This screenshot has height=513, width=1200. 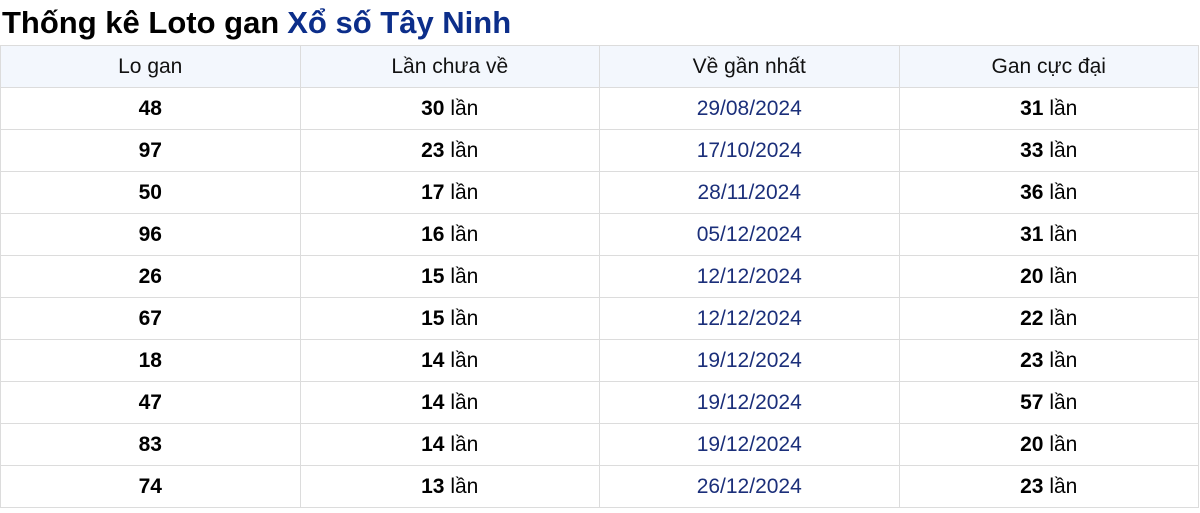 What do you see at coordinates (1048, 66) in the screenshot?
I see `header-gan-cuc-dai: Gan cực đại` at bounding box center [1048, 66].